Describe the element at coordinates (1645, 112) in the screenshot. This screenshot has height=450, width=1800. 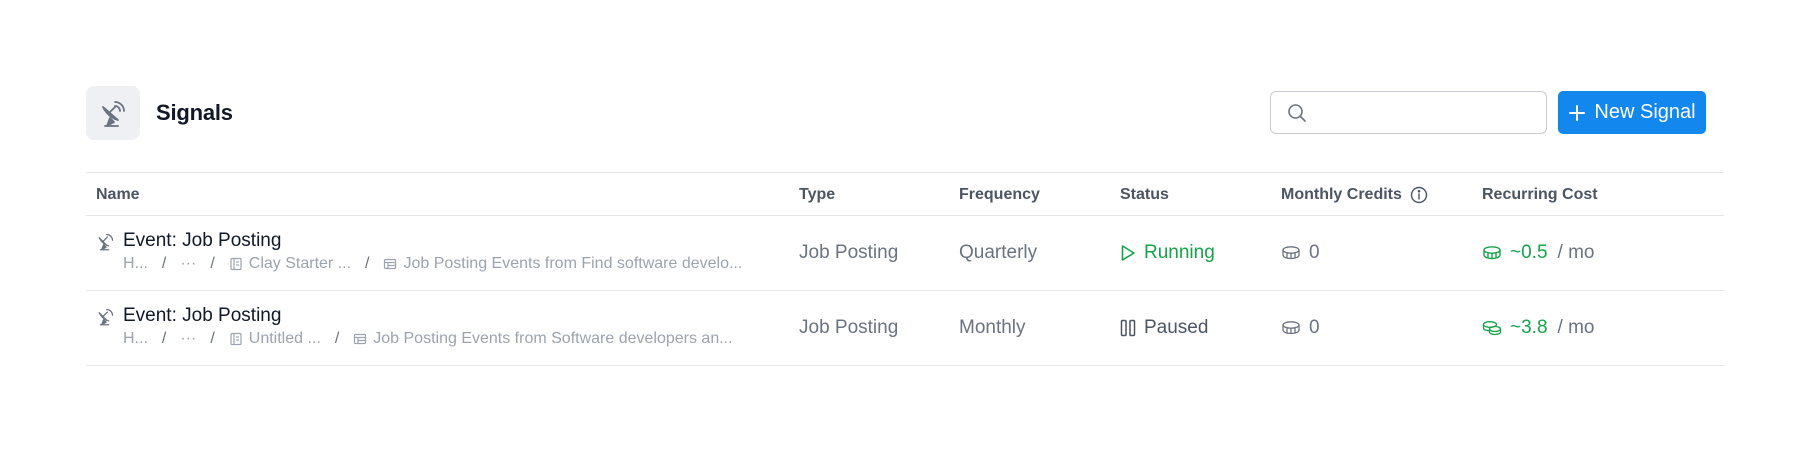
I see `new-signal-label: New Signal` at that location.